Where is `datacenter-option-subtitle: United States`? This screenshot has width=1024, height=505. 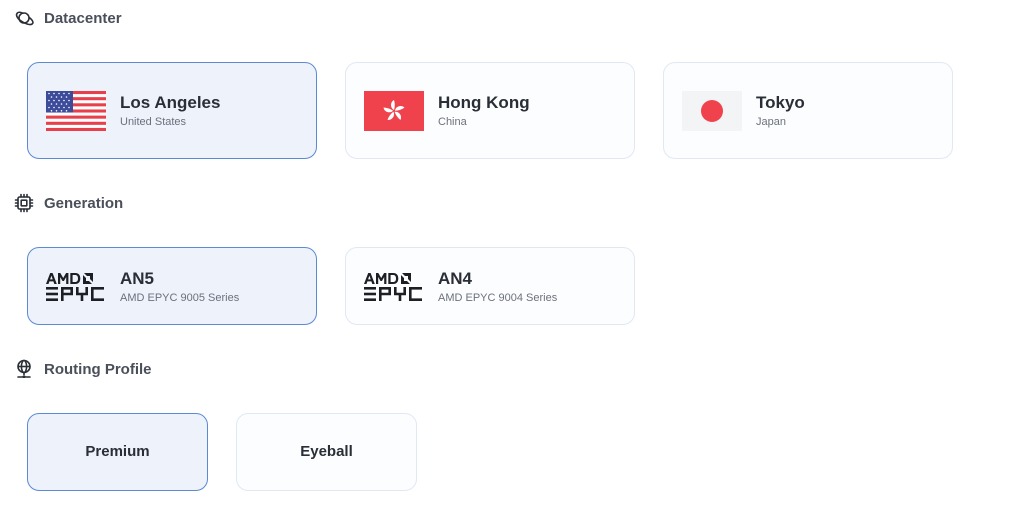 datacenter-option-subtitle: United States is located at coordinates (153, 122).